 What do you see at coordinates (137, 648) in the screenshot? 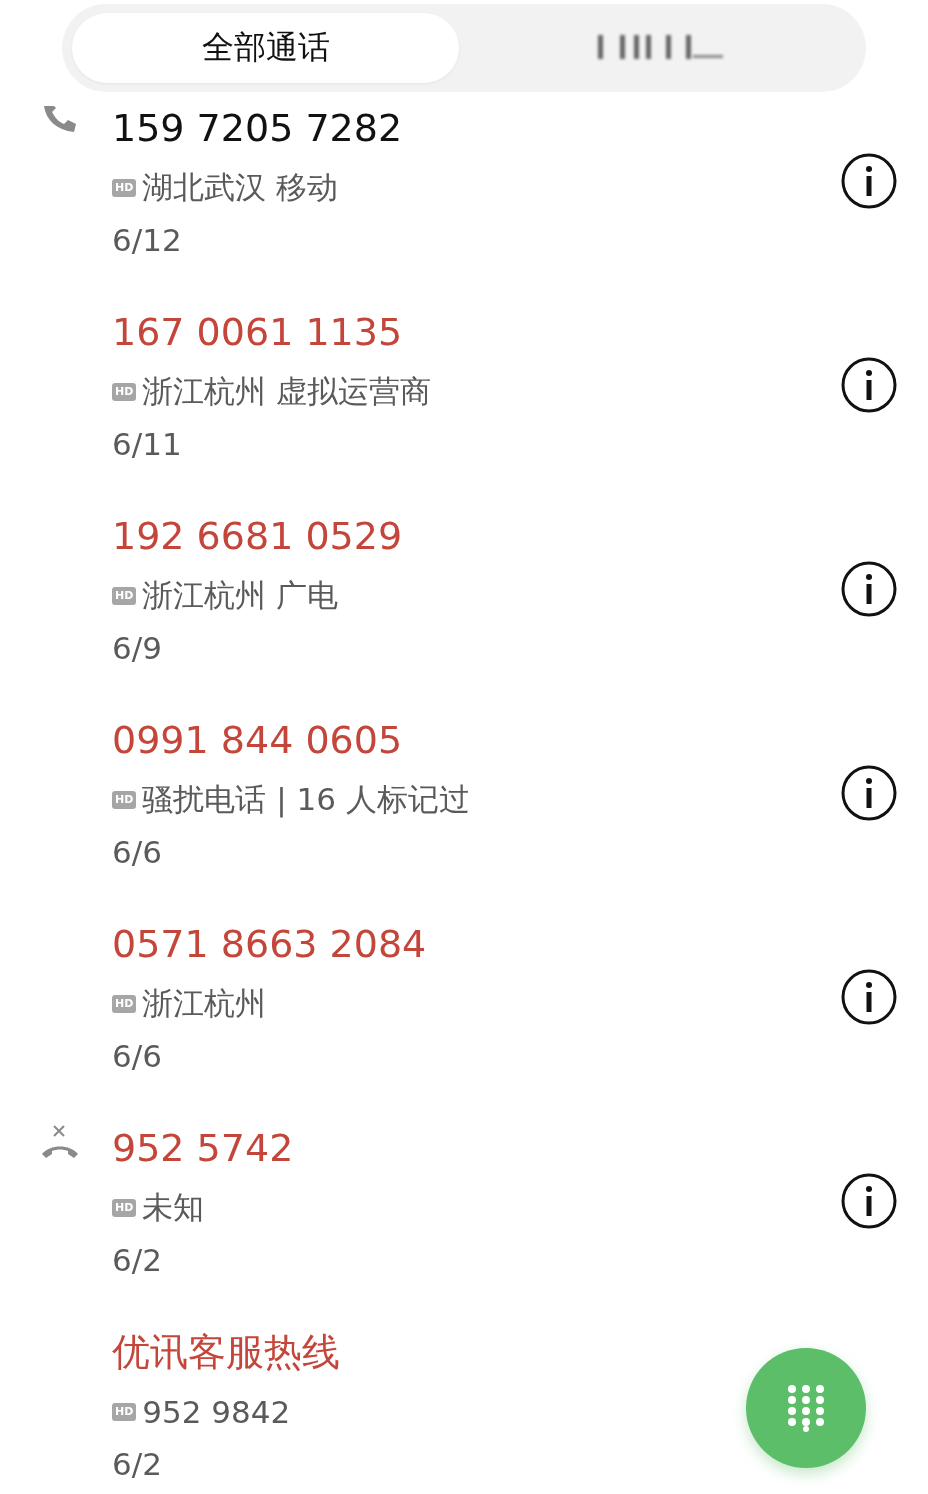
I see `call-date: 6/9` at bounding box center [137, 648].